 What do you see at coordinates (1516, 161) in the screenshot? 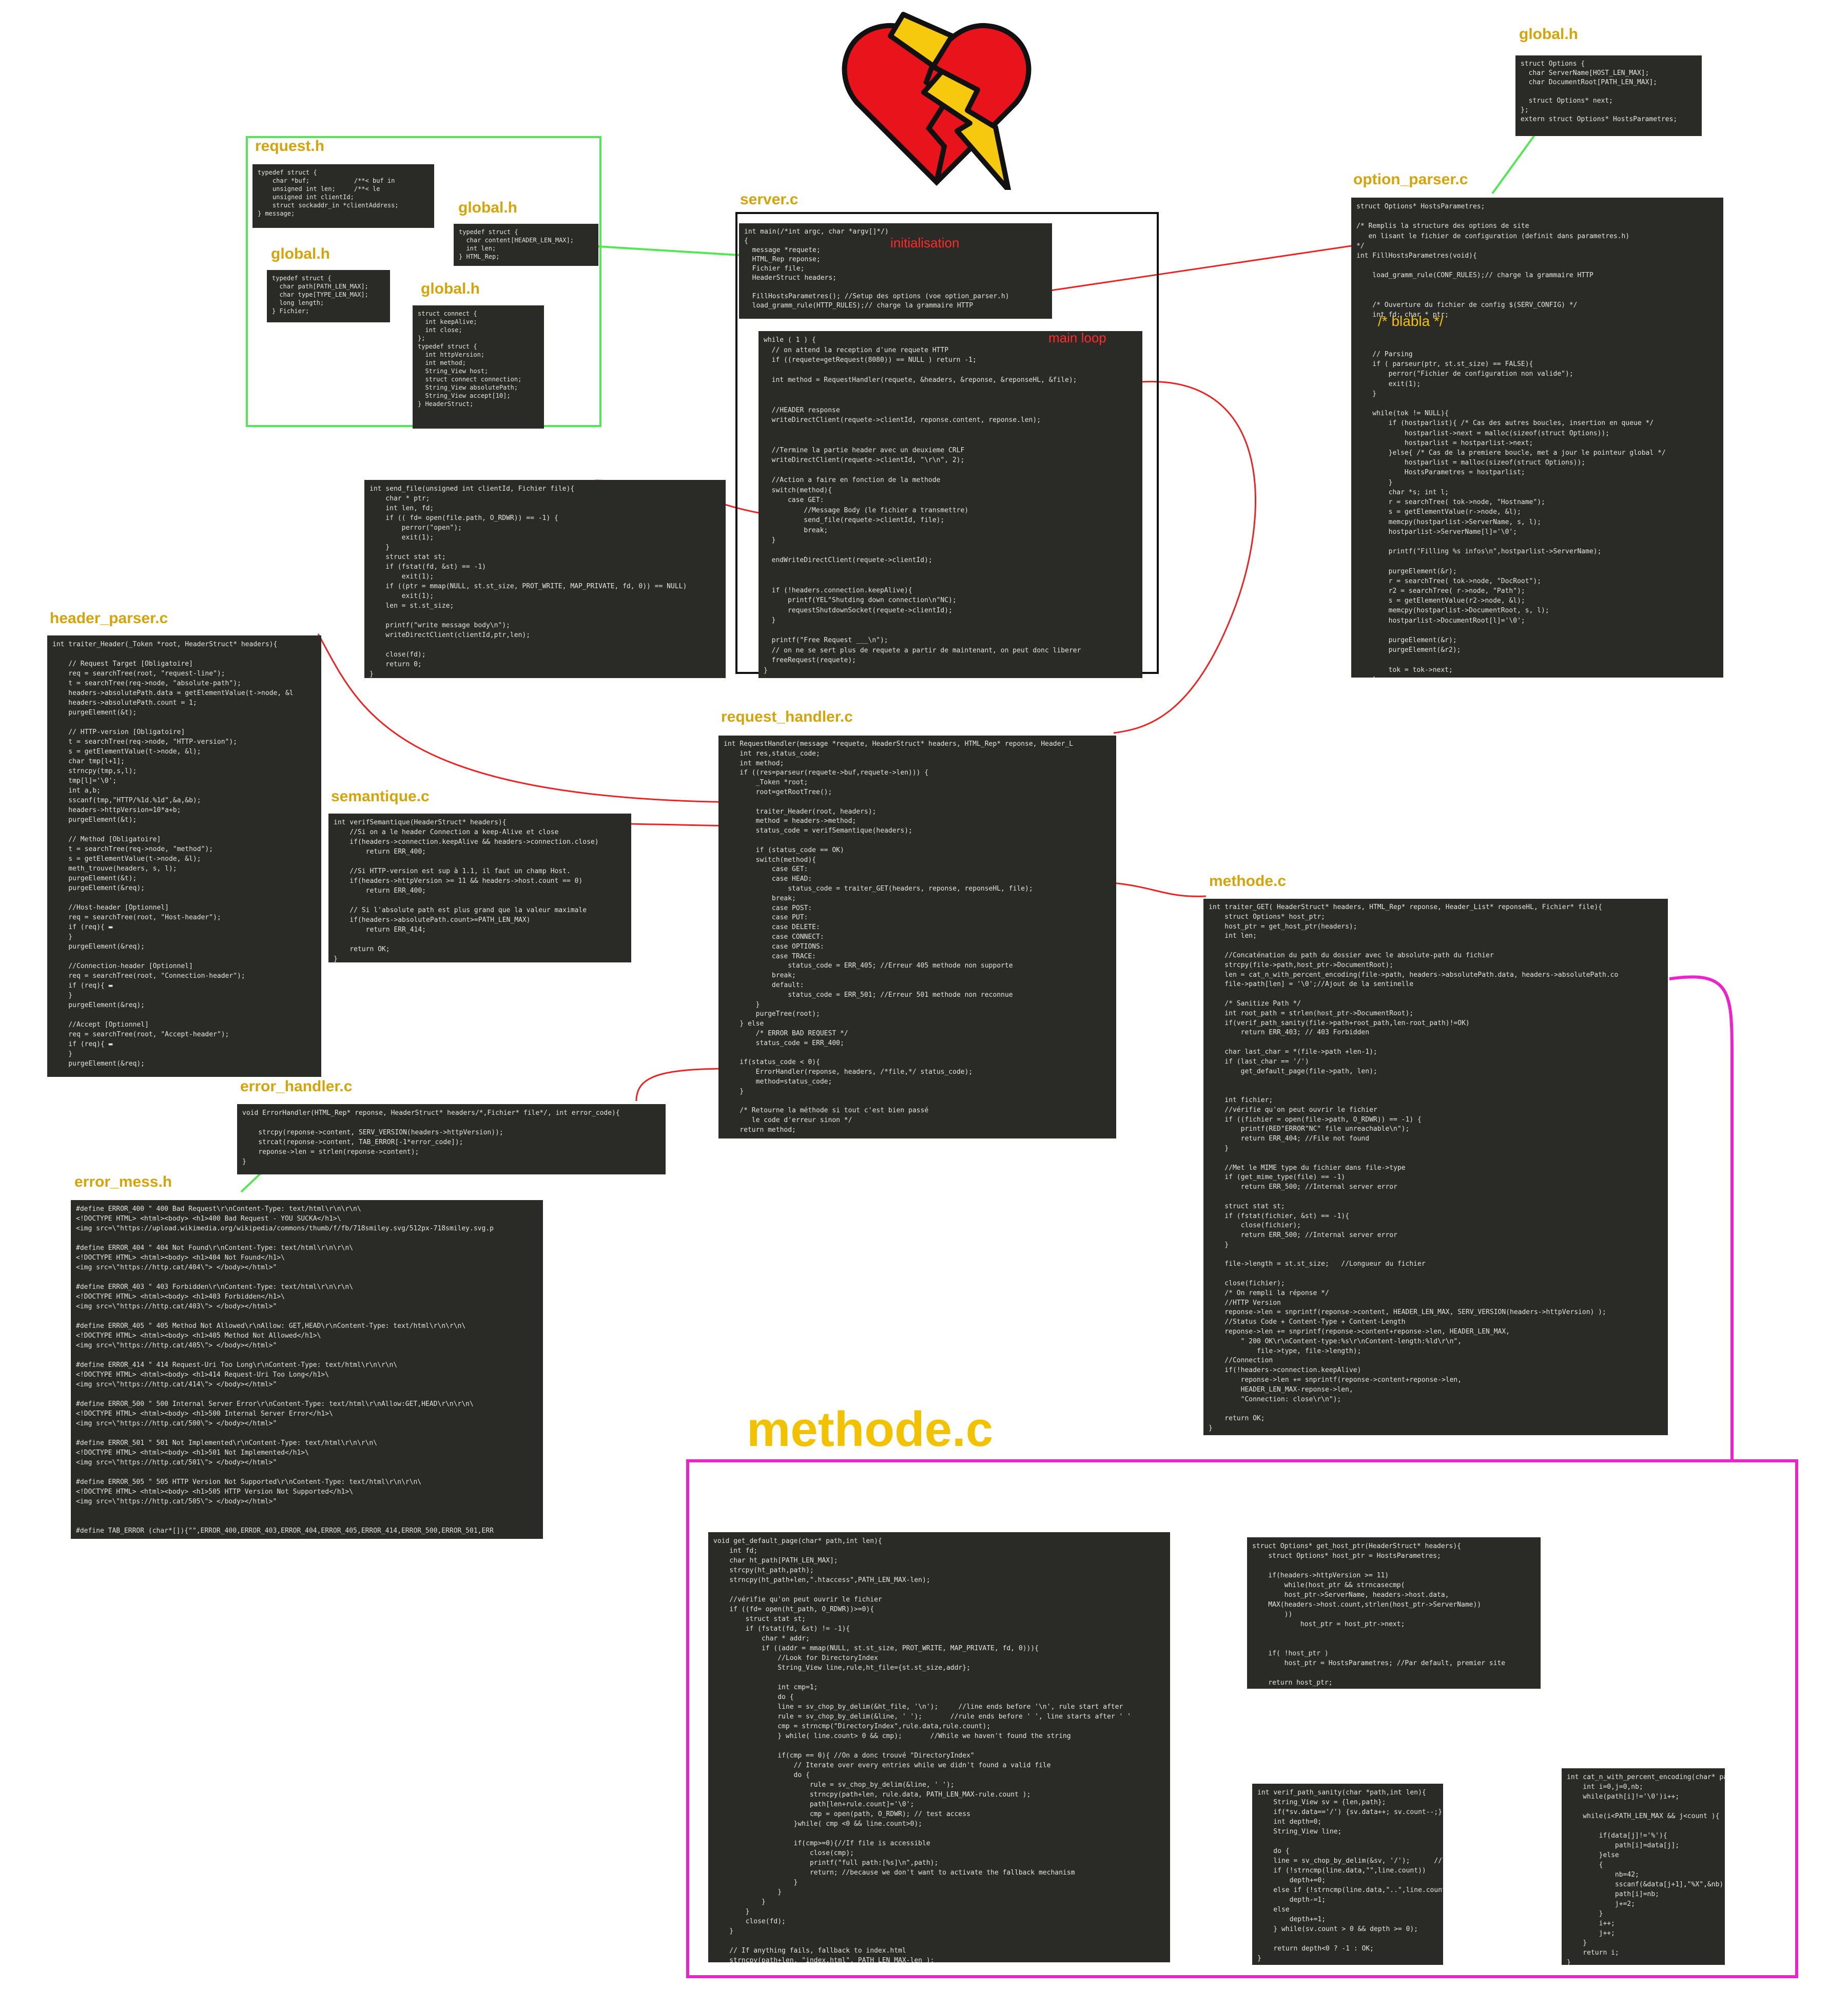
I see `connector-options-parser` at bounding box center [1516, 161].